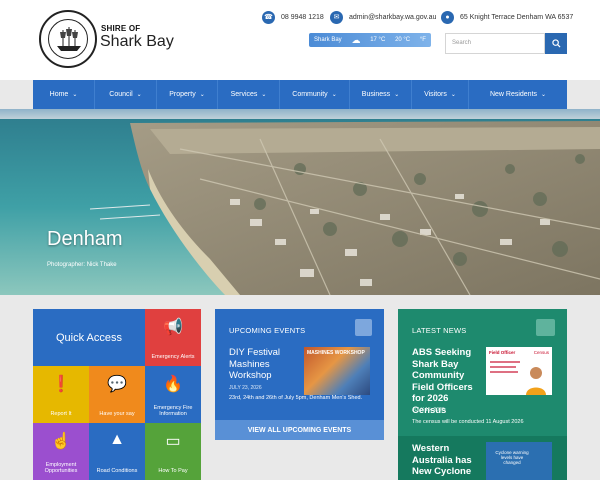 This screenshot has width=600, height=480. Describe the element at coordinates (82, 265) in the screenshot. I see `hero-photo-credit: Photographer: Nick Thake` at that location.